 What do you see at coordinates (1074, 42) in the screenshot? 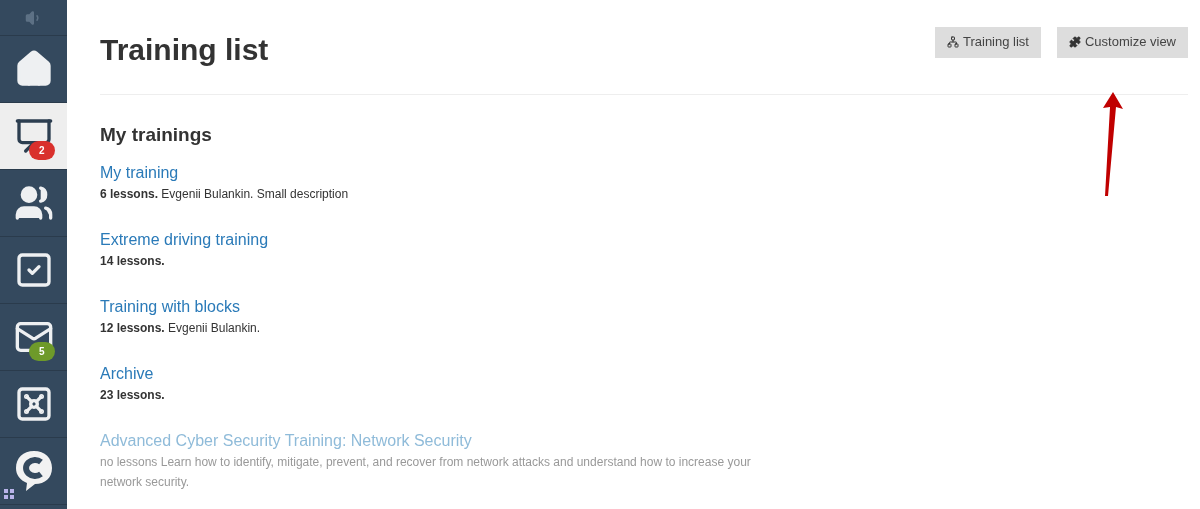
I see `puzzle-icon` at bounding box center [1074, 42].